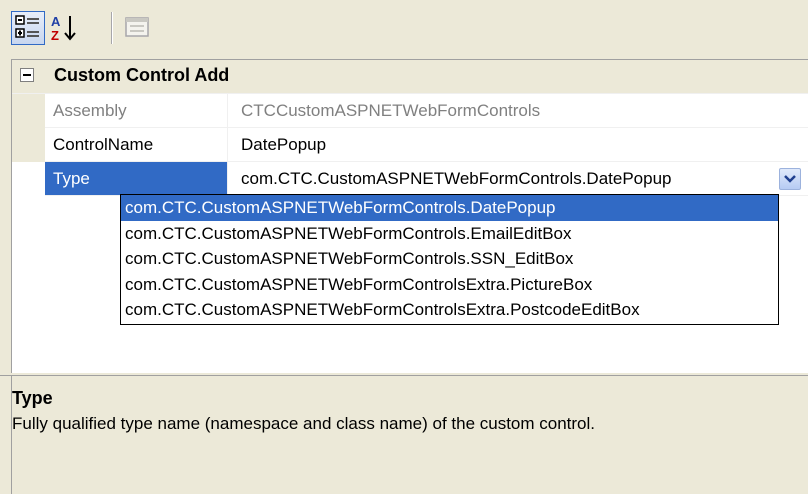  I want to click on property-name: Type, so click(136, 178).